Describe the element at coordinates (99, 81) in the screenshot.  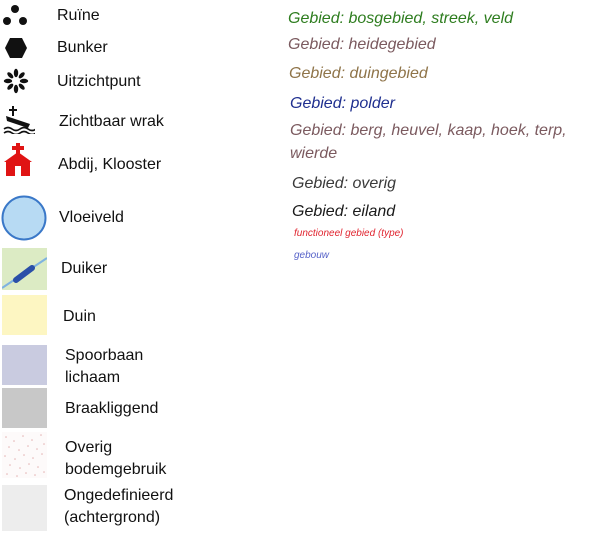
I see `legend-label-uitzichtpunt: Uitzichtpunt` at that location.